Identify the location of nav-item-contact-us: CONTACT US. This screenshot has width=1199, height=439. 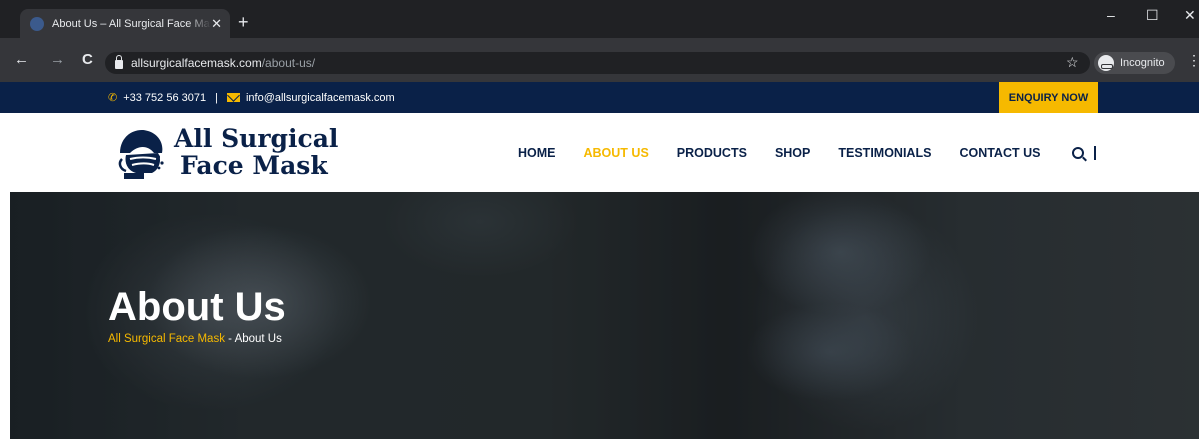
(999, 153).